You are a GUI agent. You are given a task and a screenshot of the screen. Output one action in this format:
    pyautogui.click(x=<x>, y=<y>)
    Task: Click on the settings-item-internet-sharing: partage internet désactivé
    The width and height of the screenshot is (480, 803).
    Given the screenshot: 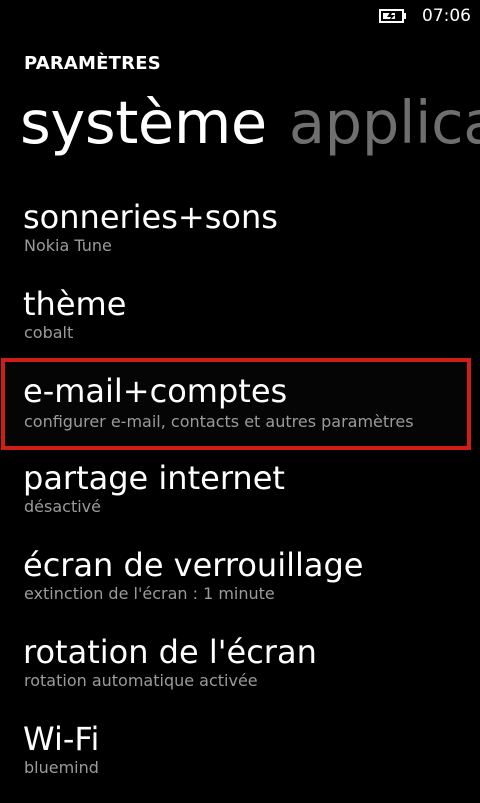 What is the action you would take?
    pyautogui.click(x=240, y=500)
    